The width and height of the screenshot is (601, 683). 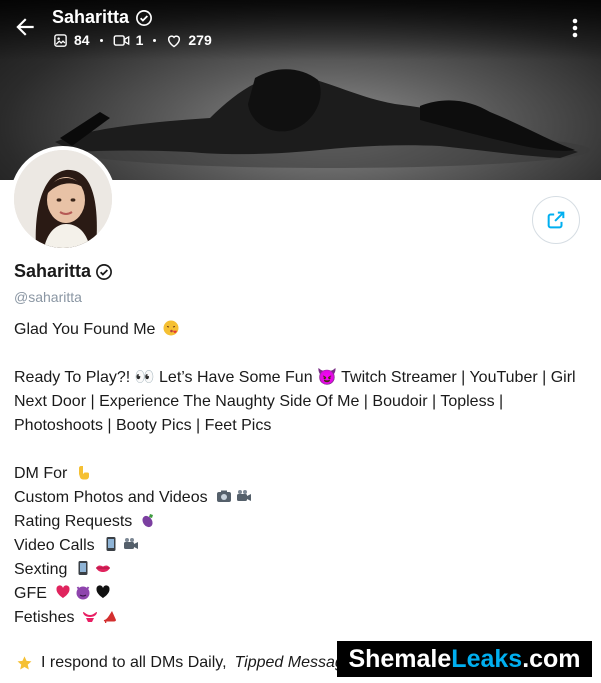 What do you see at coordinates (148, 521) in the screenshot?
I see `eggplant-icon` at bounding box center [148, 521].